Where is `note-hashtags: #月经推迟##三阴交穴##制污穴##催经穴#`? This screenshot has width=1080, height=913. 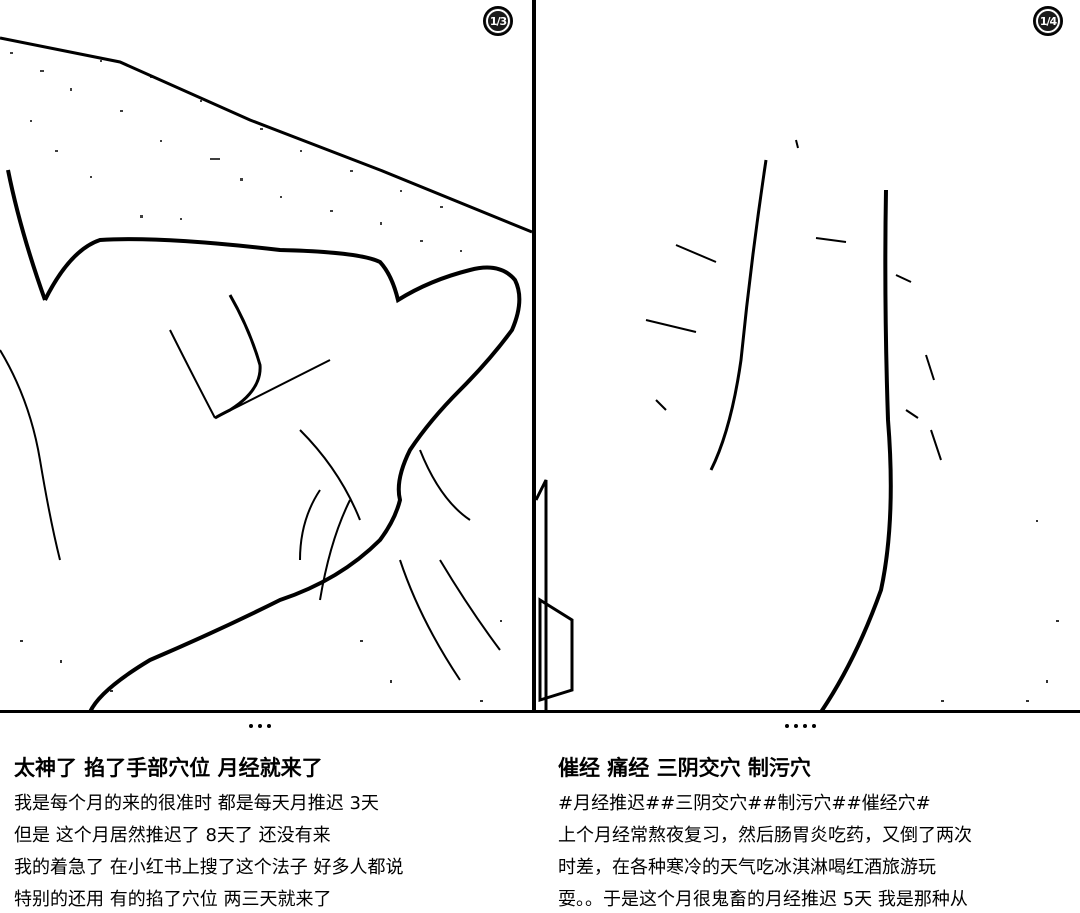
note-hashtags: #月经推迟##三阴交穴##制污穴##催经穴# is located at coordinates (813, 804).